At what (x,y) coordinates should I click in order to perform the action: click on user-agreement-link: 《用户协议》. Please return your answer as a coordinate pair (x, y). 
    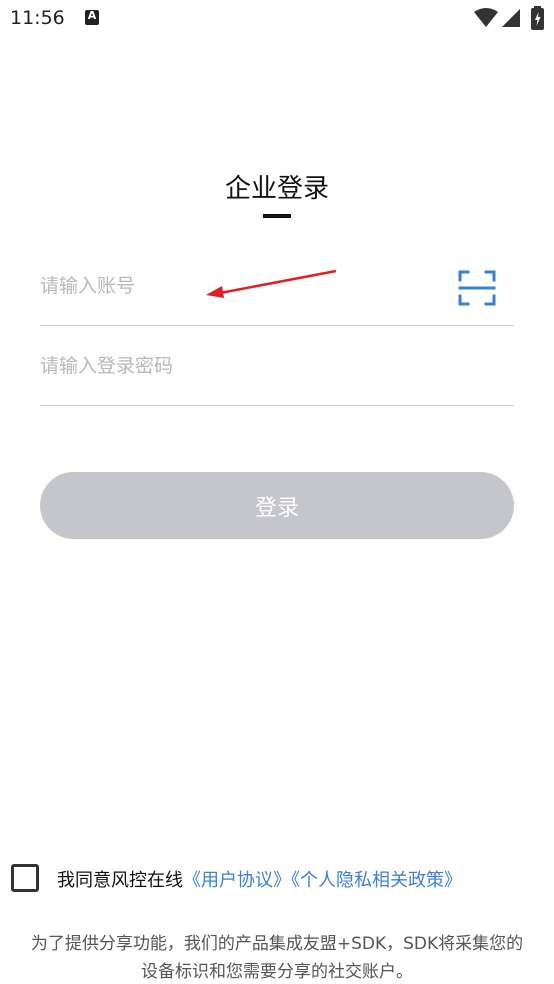
    Looking at the image, I should click on (237, 880).